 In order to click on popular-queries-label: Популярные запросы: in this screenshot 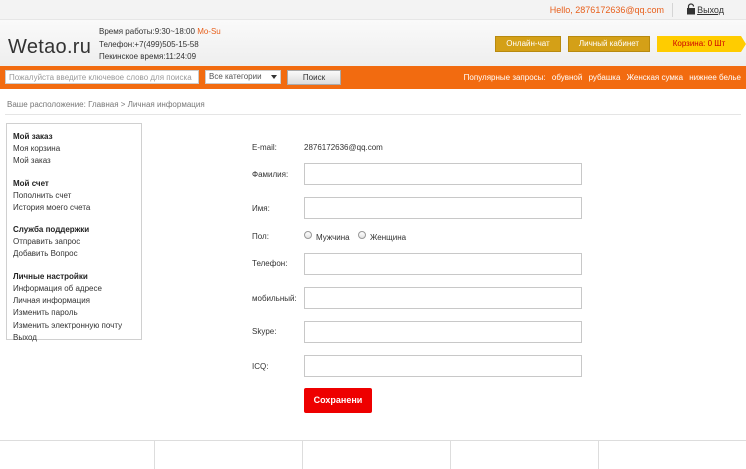, I will do `click(504, 77)`.